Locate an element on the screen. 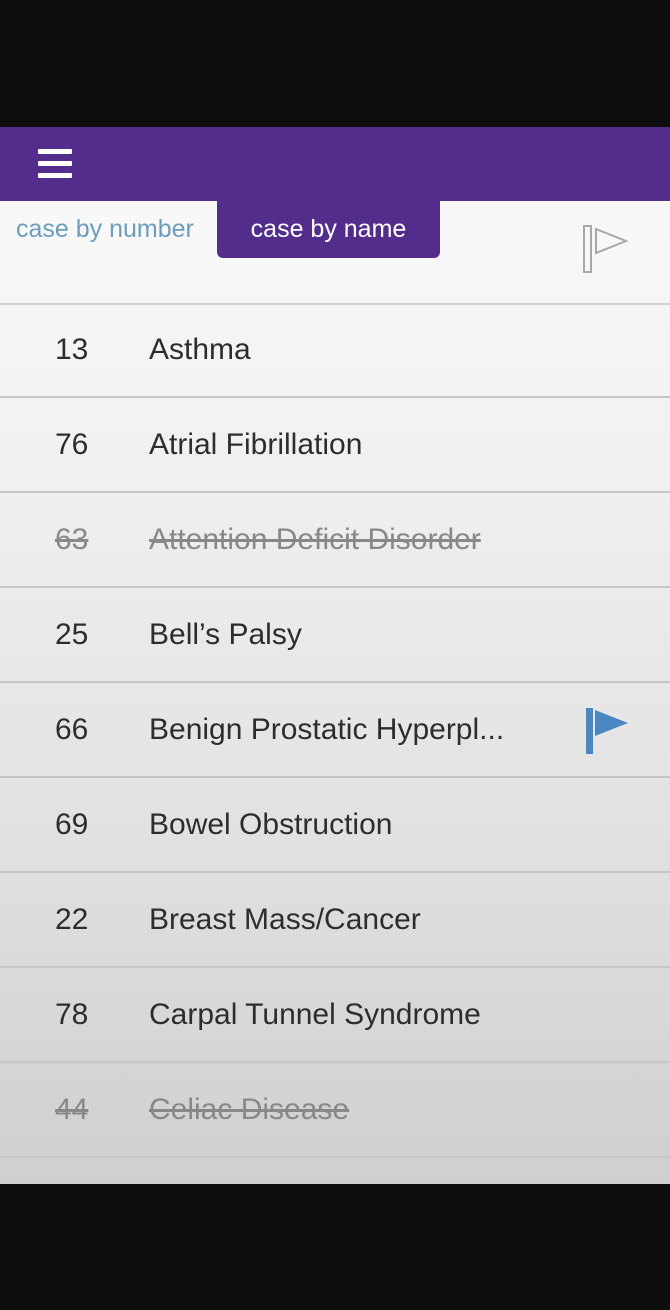  case-number: 13 is located at coordinates (72, 349).